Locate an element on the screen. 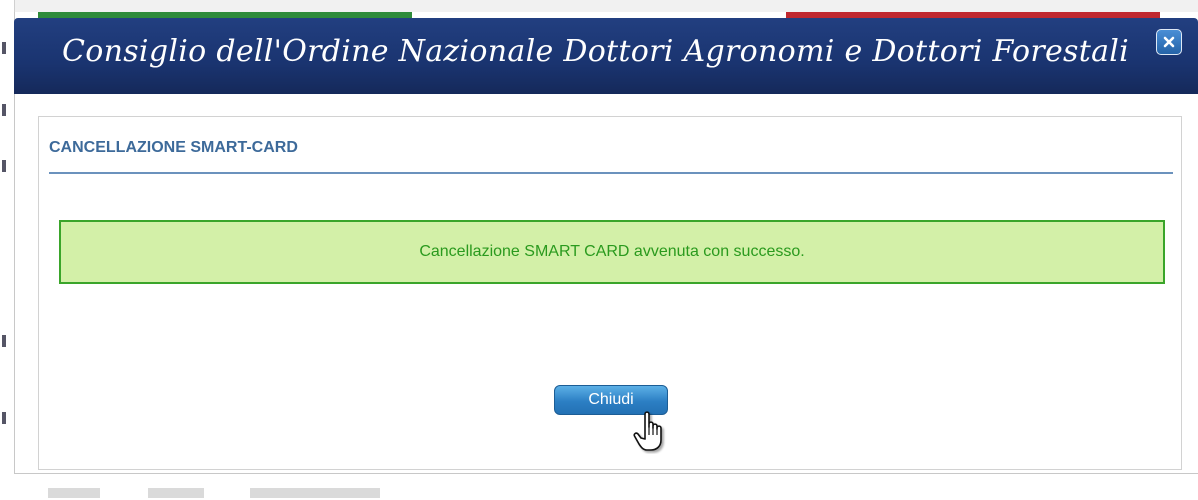 The height and width of the screenshot is (500, 1198). close-icon is located at coordinates (1169, 42).